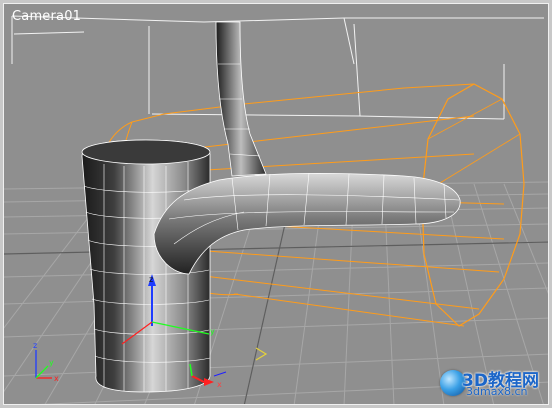 The height and width of the screenshot is (408, 552). Describe the element at coordinates (151, 279) in the screenshot. I see `gizmo-z-label: z` at that location.